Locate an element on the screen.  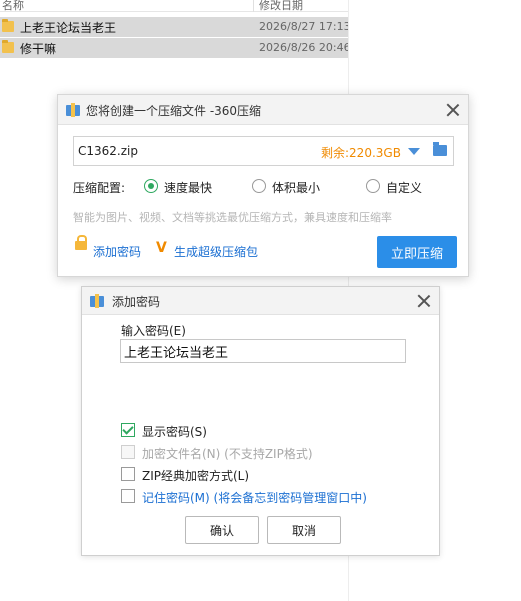
column-separator is located at coordinates (253, 6).